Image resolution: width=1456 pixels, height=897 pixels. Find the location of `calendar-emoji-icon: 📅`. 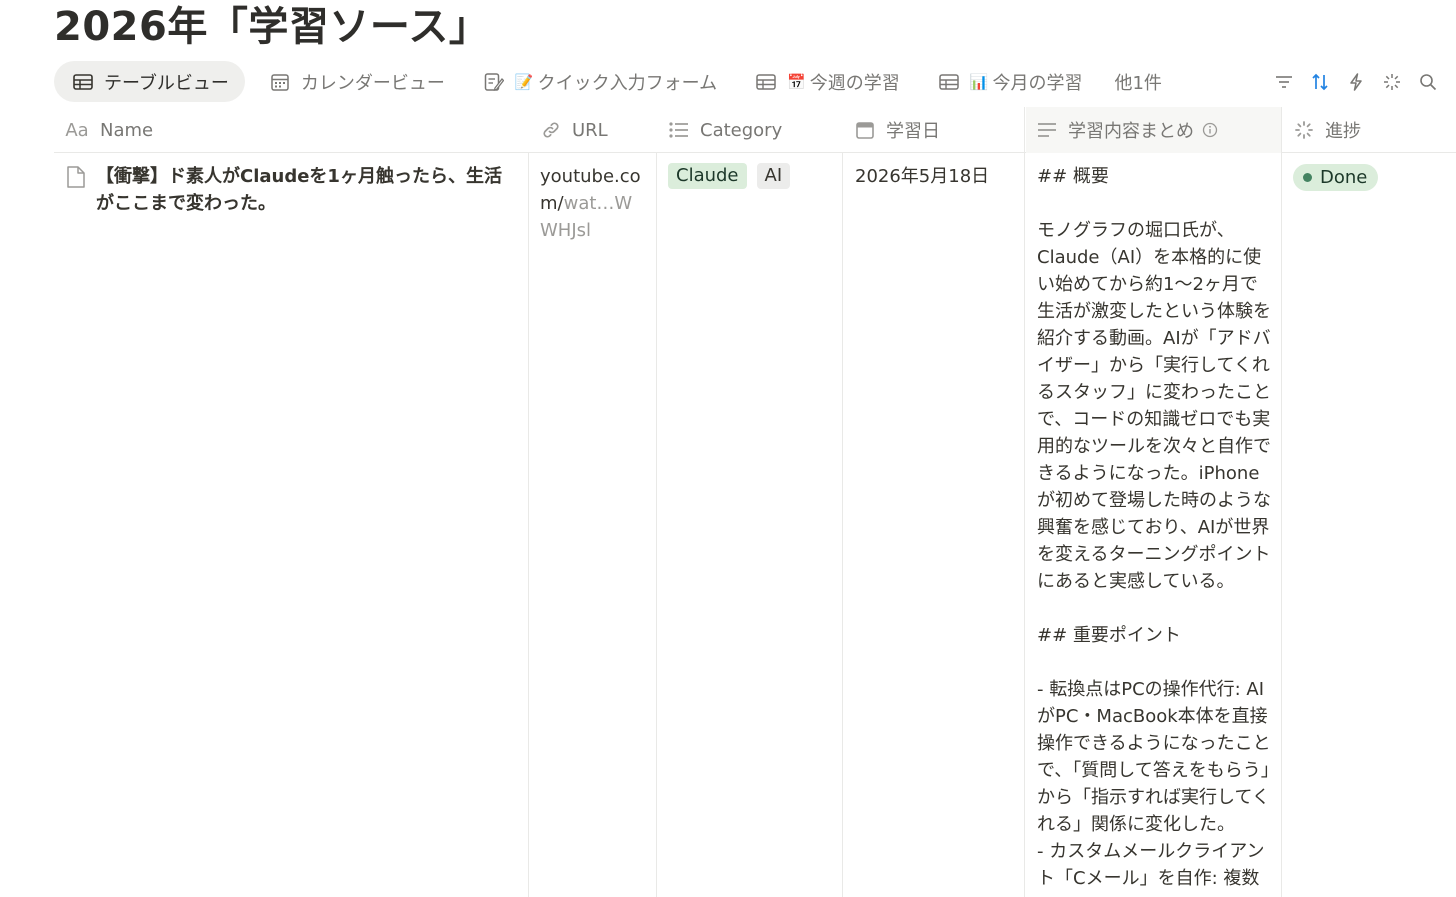

calendar-emoji-icon: 📅 is located at coordinates (796, 81).